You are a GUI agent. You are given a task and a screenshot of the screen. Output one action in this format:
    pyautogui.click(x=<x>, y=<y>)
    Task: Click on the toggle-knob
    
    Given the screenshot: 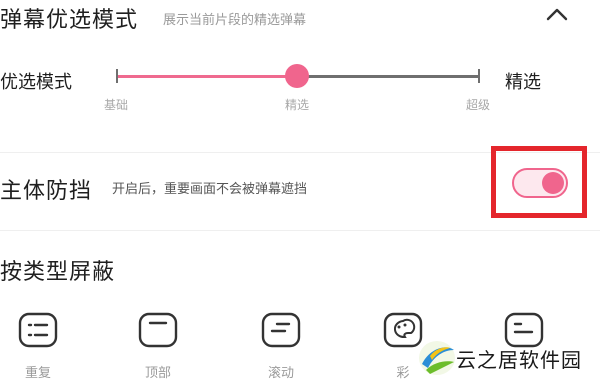 What is the action you would take?
    pyautogui.click(x=553, y=183)
    